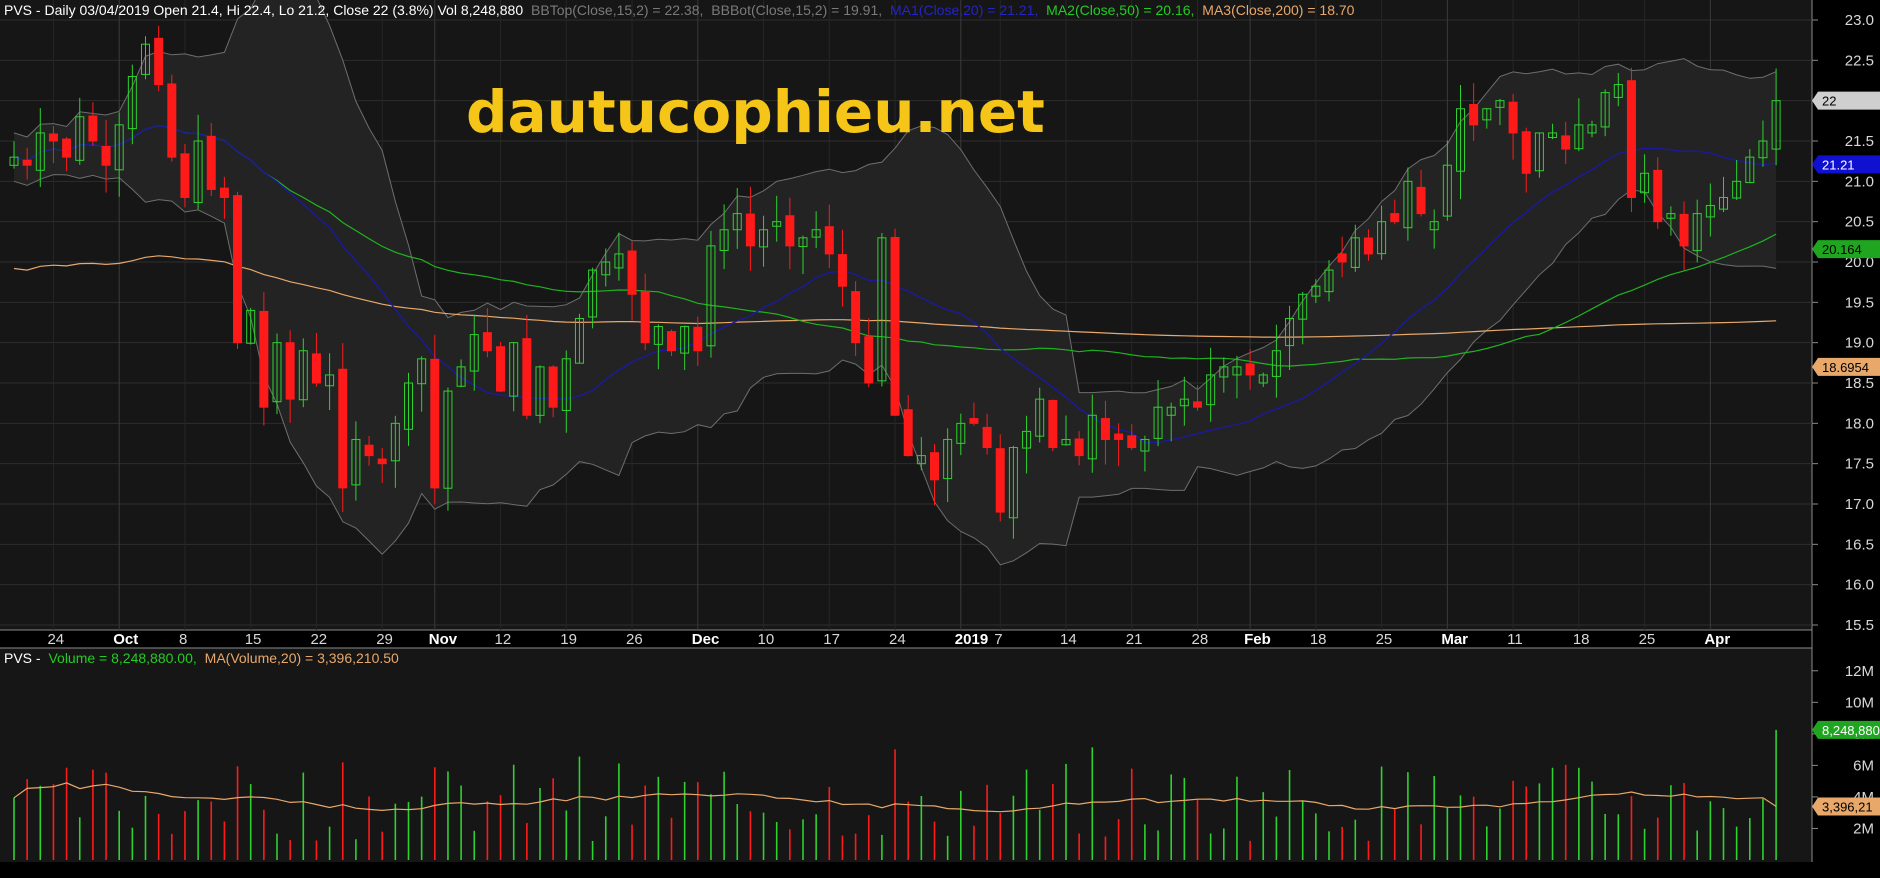  What do you see at coordinates (1859, 181) in the screenshot?
I see `price-tick-label: 21.0` at bounding box center [1859, 181].